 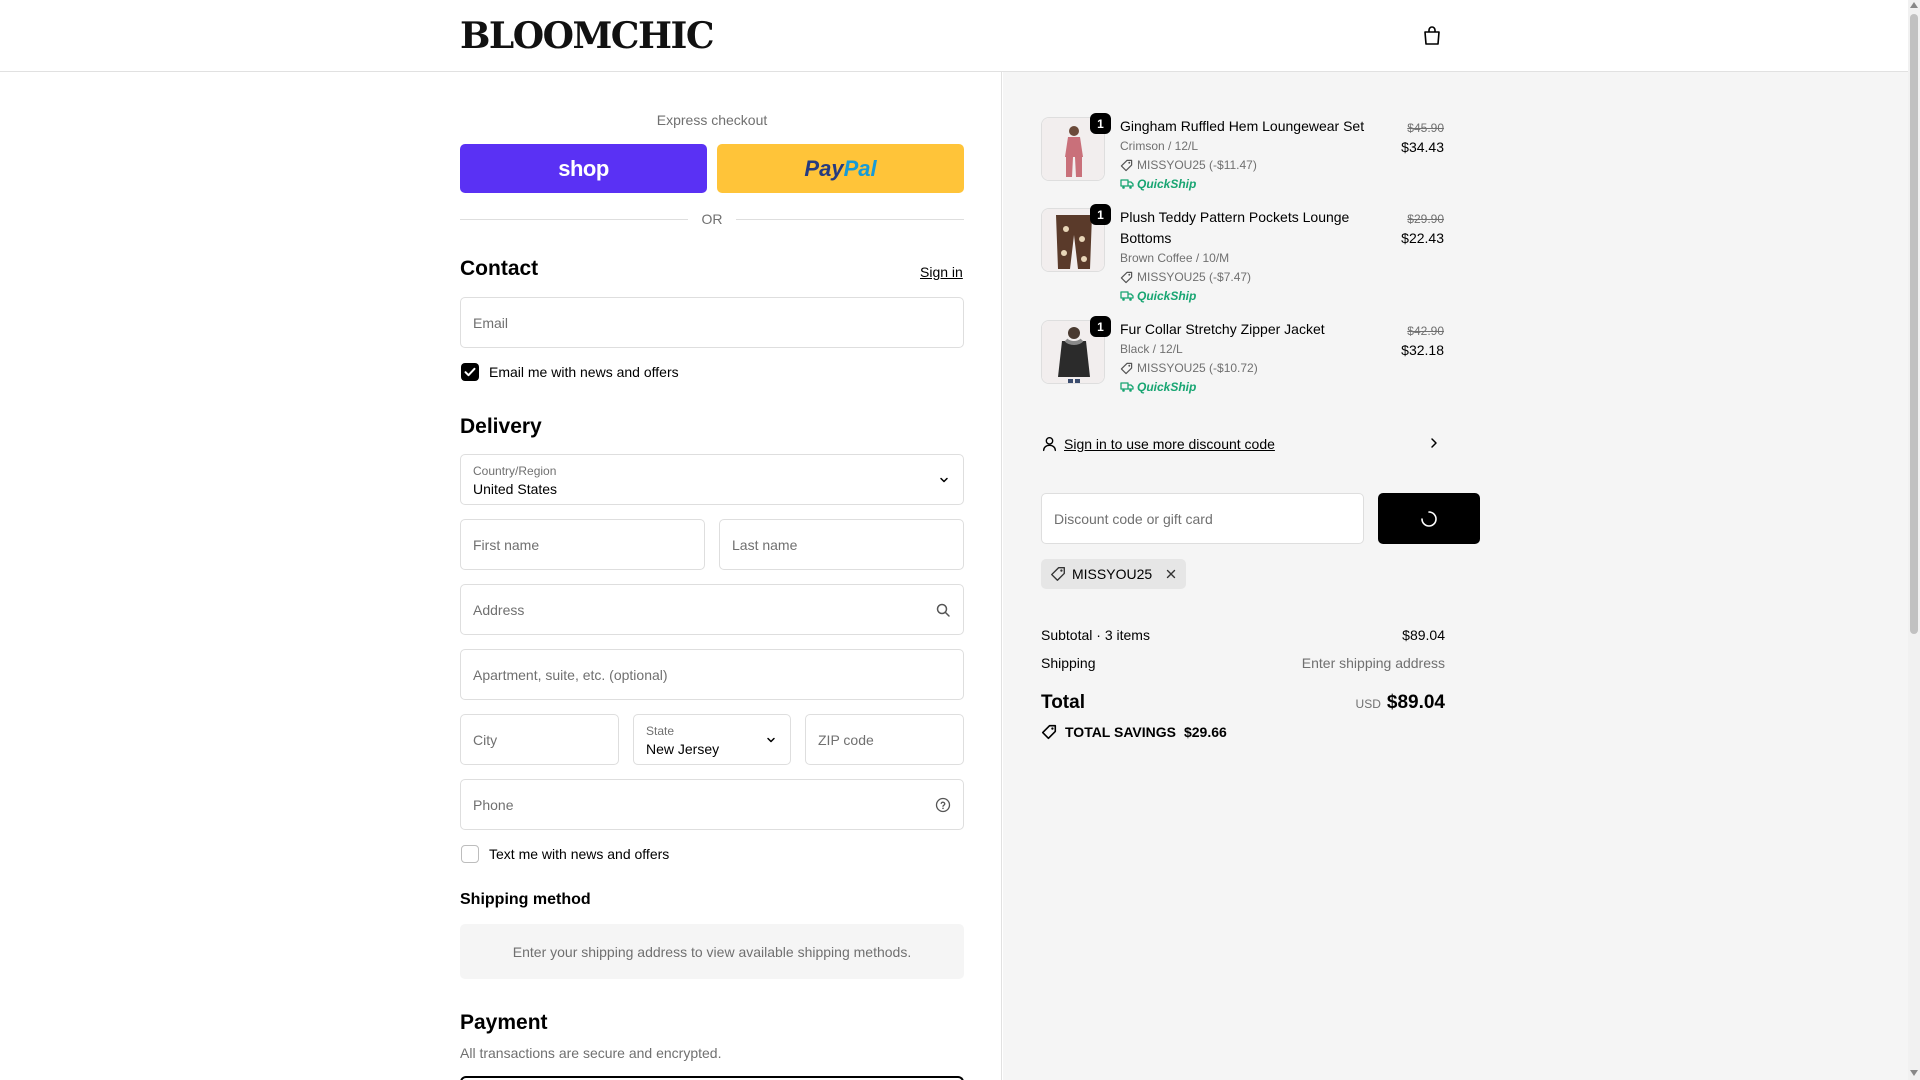 I want to click on discount-placeholder: Discount code or gift card, so click(x=1133, y=518).